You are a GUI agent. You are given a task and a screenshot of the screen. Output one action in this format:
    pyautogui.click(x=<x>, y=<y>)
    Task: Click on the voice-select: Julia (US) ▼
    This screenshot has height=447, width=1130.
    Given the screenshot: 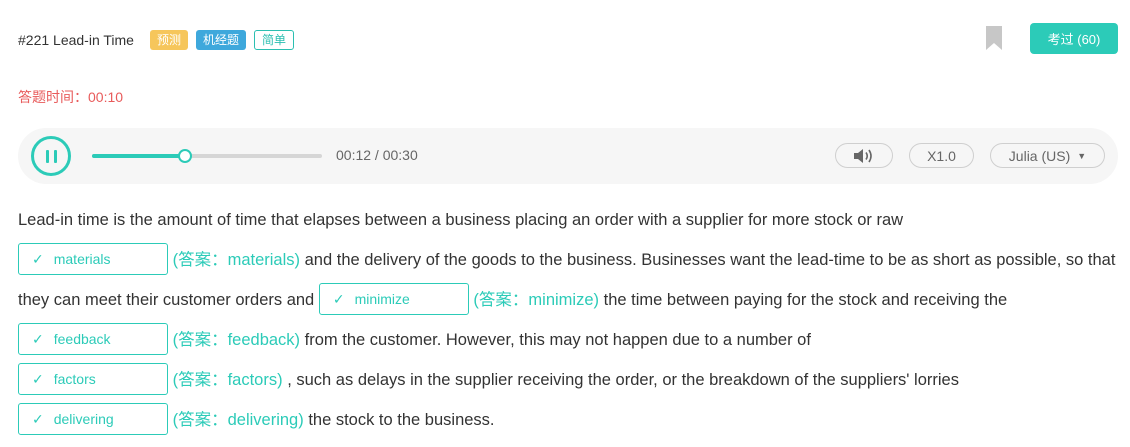 What is the action you would take?
    pyautogui.click(x=1047, y=155)
    